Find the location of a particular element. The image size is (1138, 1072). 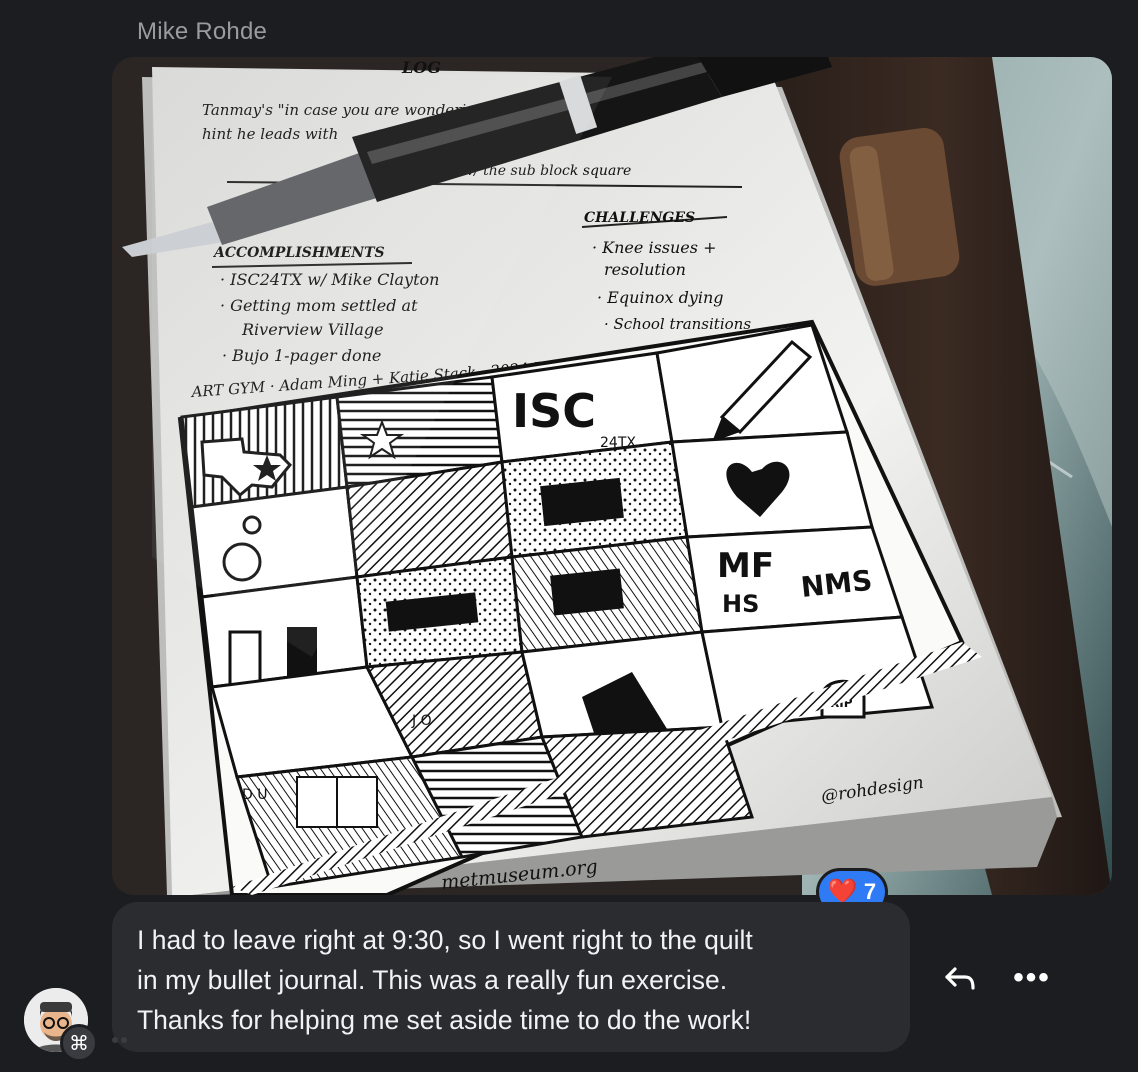

more-options-button: ••• is located at coordinates (1032, 978).